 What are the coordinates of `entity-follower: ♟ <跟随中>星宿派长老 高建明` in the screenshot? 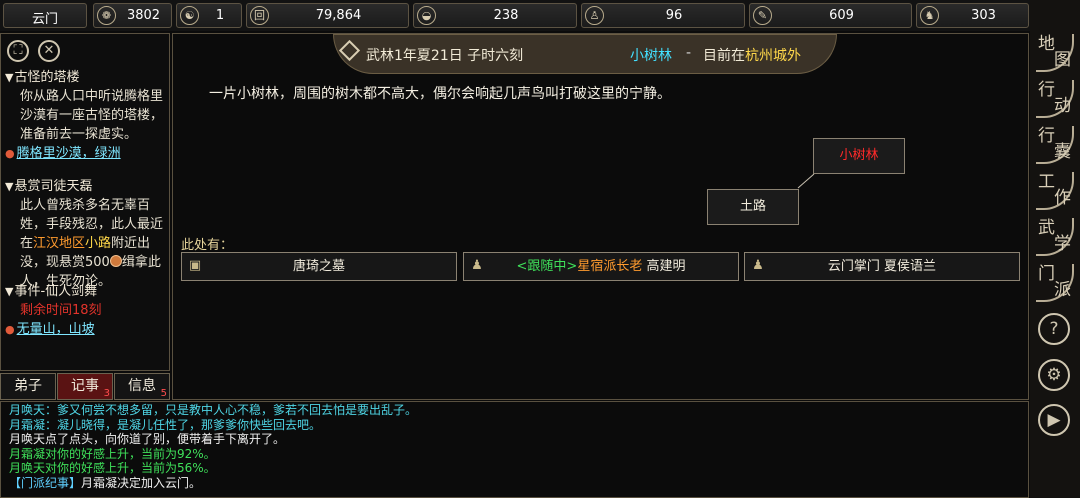 It's located at (601, 266).